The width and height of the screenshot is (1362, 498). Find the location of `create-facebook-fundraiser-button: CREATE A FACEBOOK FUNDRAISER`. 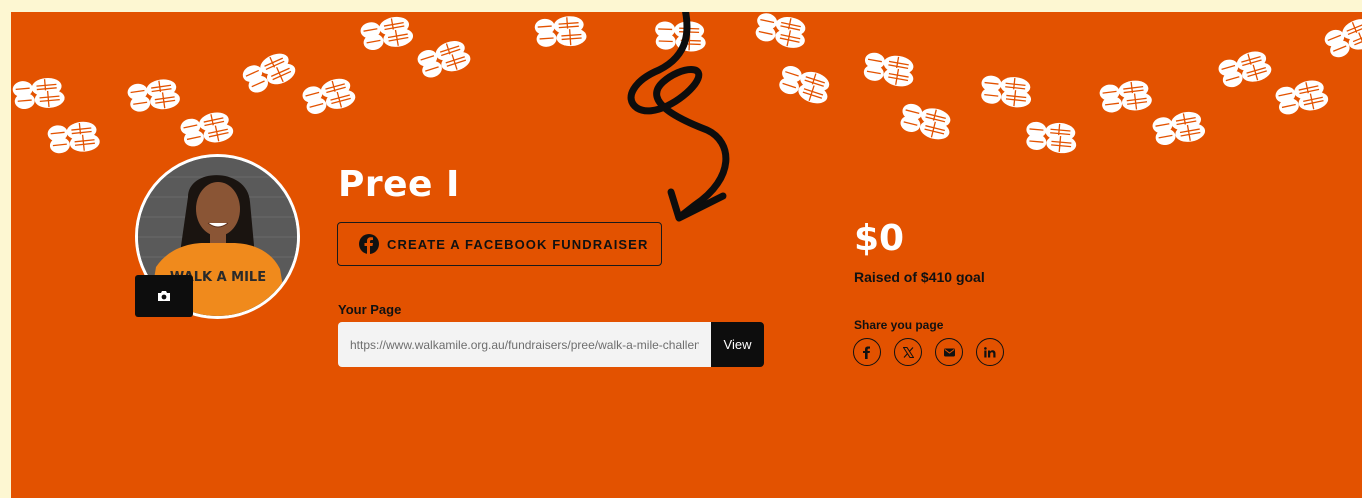

create-facebook-fundraiser-button: CREATE A FACEBOOK FUNDRAISER is located at coordinates (499, 244).